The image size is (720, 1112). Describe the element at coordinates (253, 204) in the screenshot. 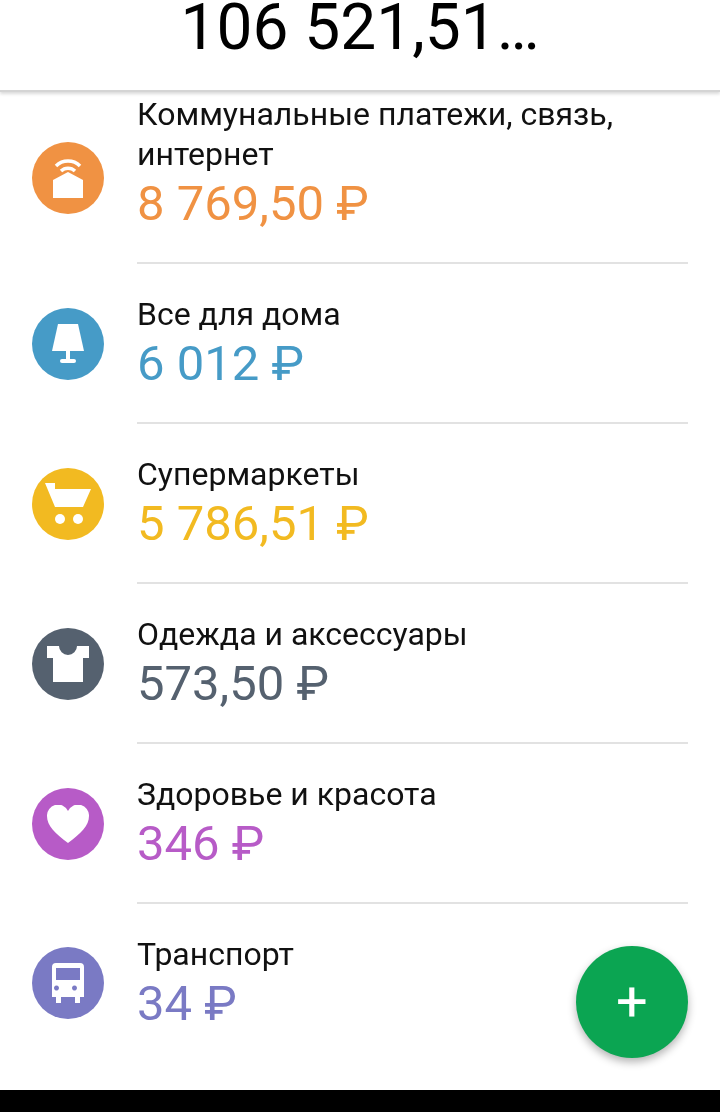

I see `category-amount: 8 769,50 ₽` at that location.